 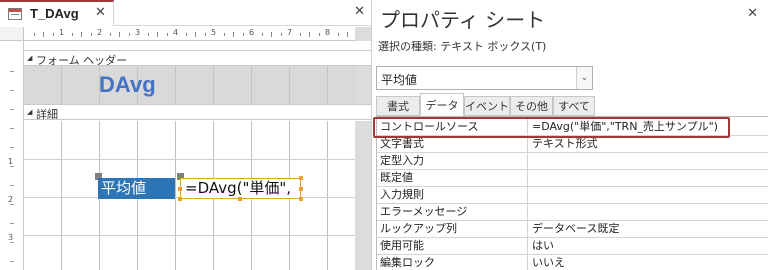 I want to click on ruler-number: 7, so click(x=290, y=32).